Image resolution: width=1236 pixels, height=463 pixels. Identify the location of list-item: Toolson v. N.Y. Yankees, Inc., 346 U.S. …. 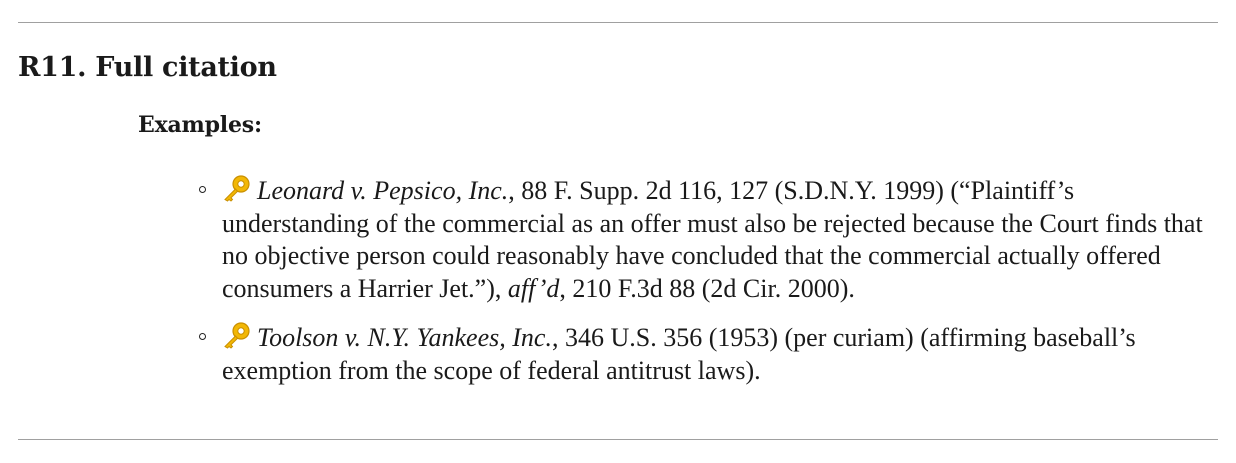
(708, 354).